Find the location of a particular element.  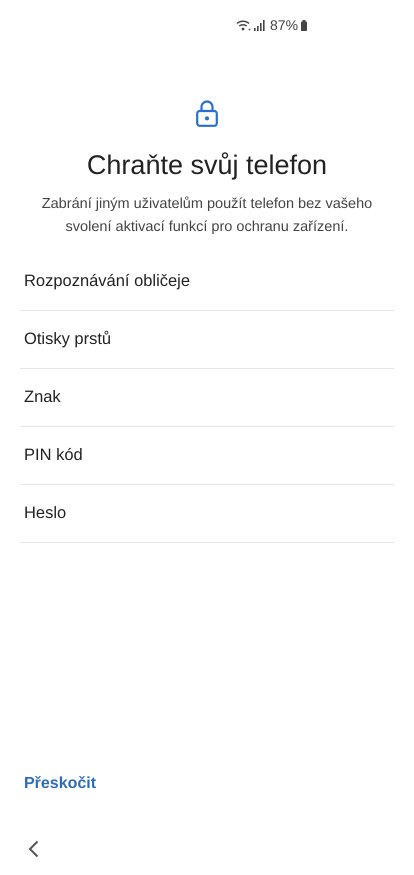

skip-button: Přeskočit is located at coordinates (60, 784).